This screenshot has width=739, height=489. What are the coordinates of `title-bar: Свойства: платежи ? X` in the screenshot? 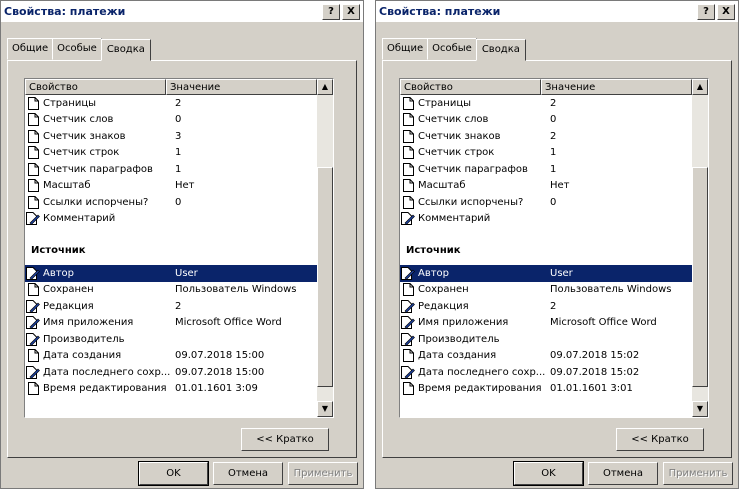 It's located at (182, 12).